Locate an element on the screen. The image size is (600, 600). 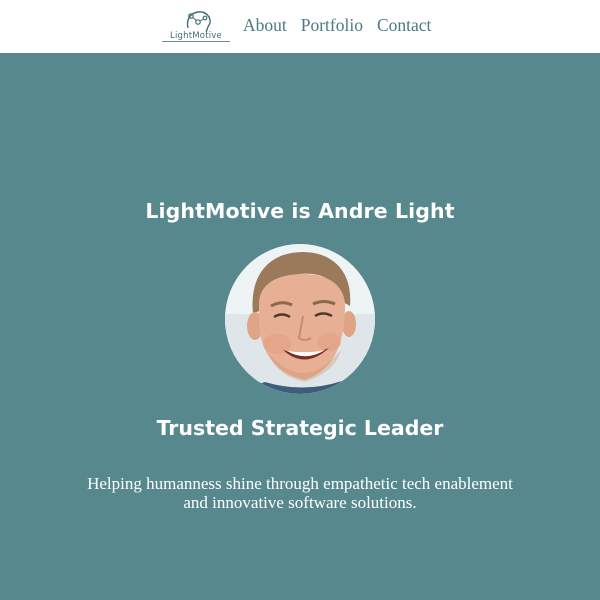
lightmotive-logo: LightMotive is located at coordinates (196, 27).